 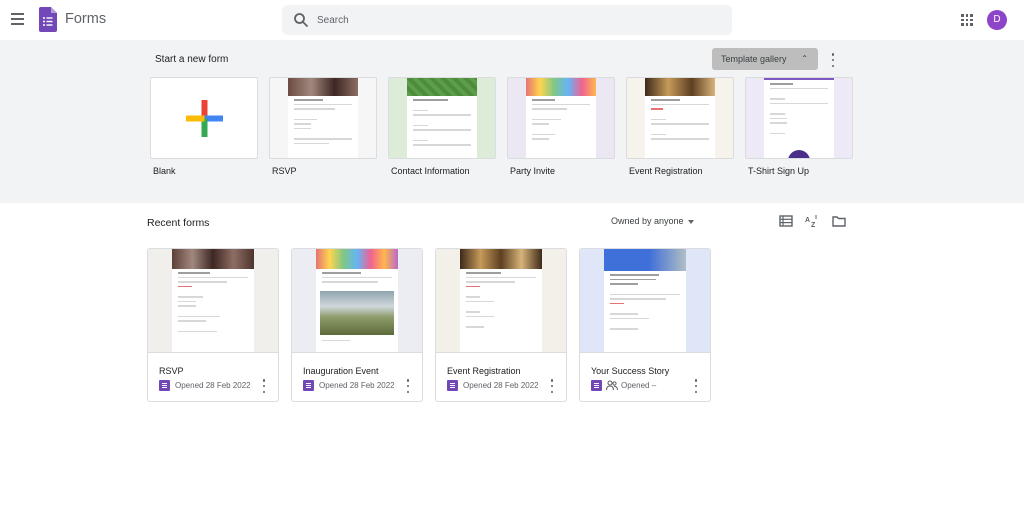 I want to click on form-opened-date: Opened –, so click(x=639, y=385).